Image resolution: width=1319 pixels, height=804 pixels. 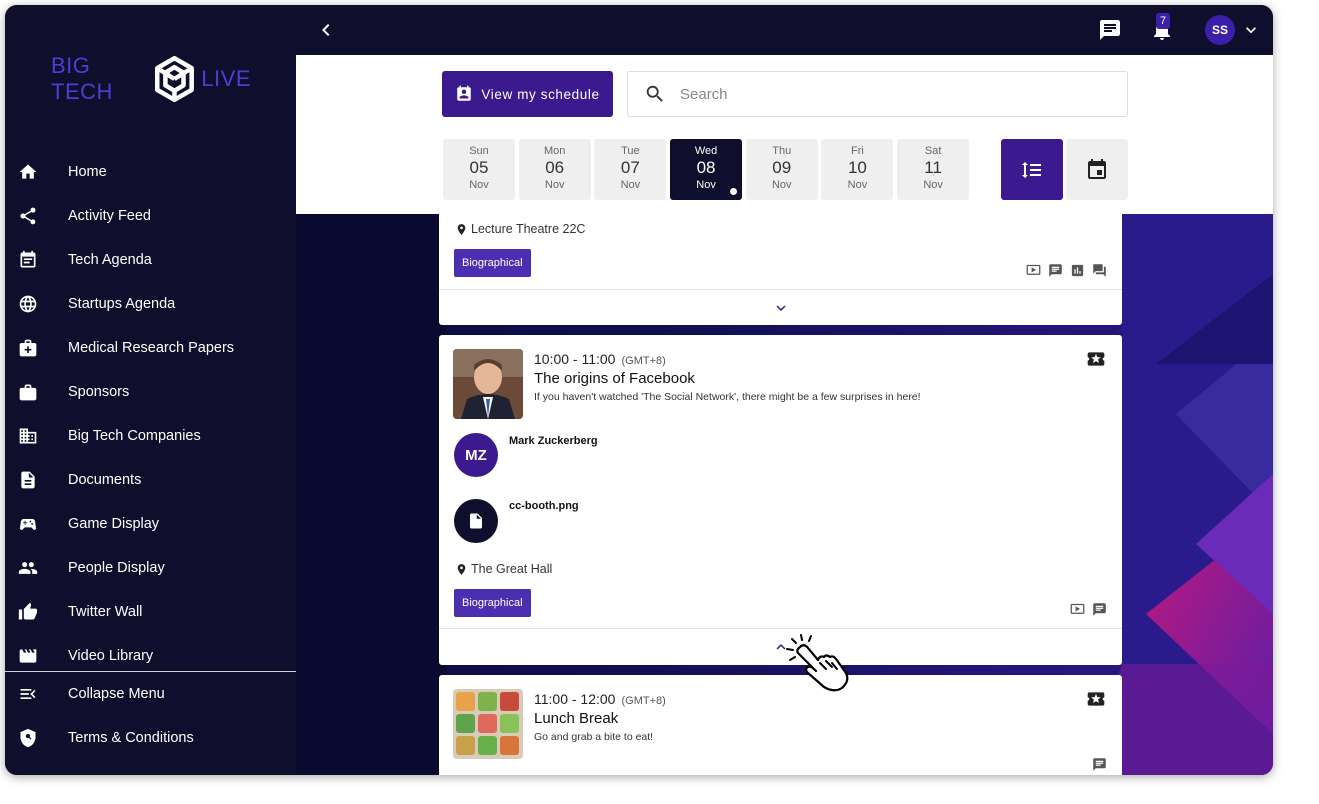 I want to click on chevron-left-icon, so click(x=326, y=30).